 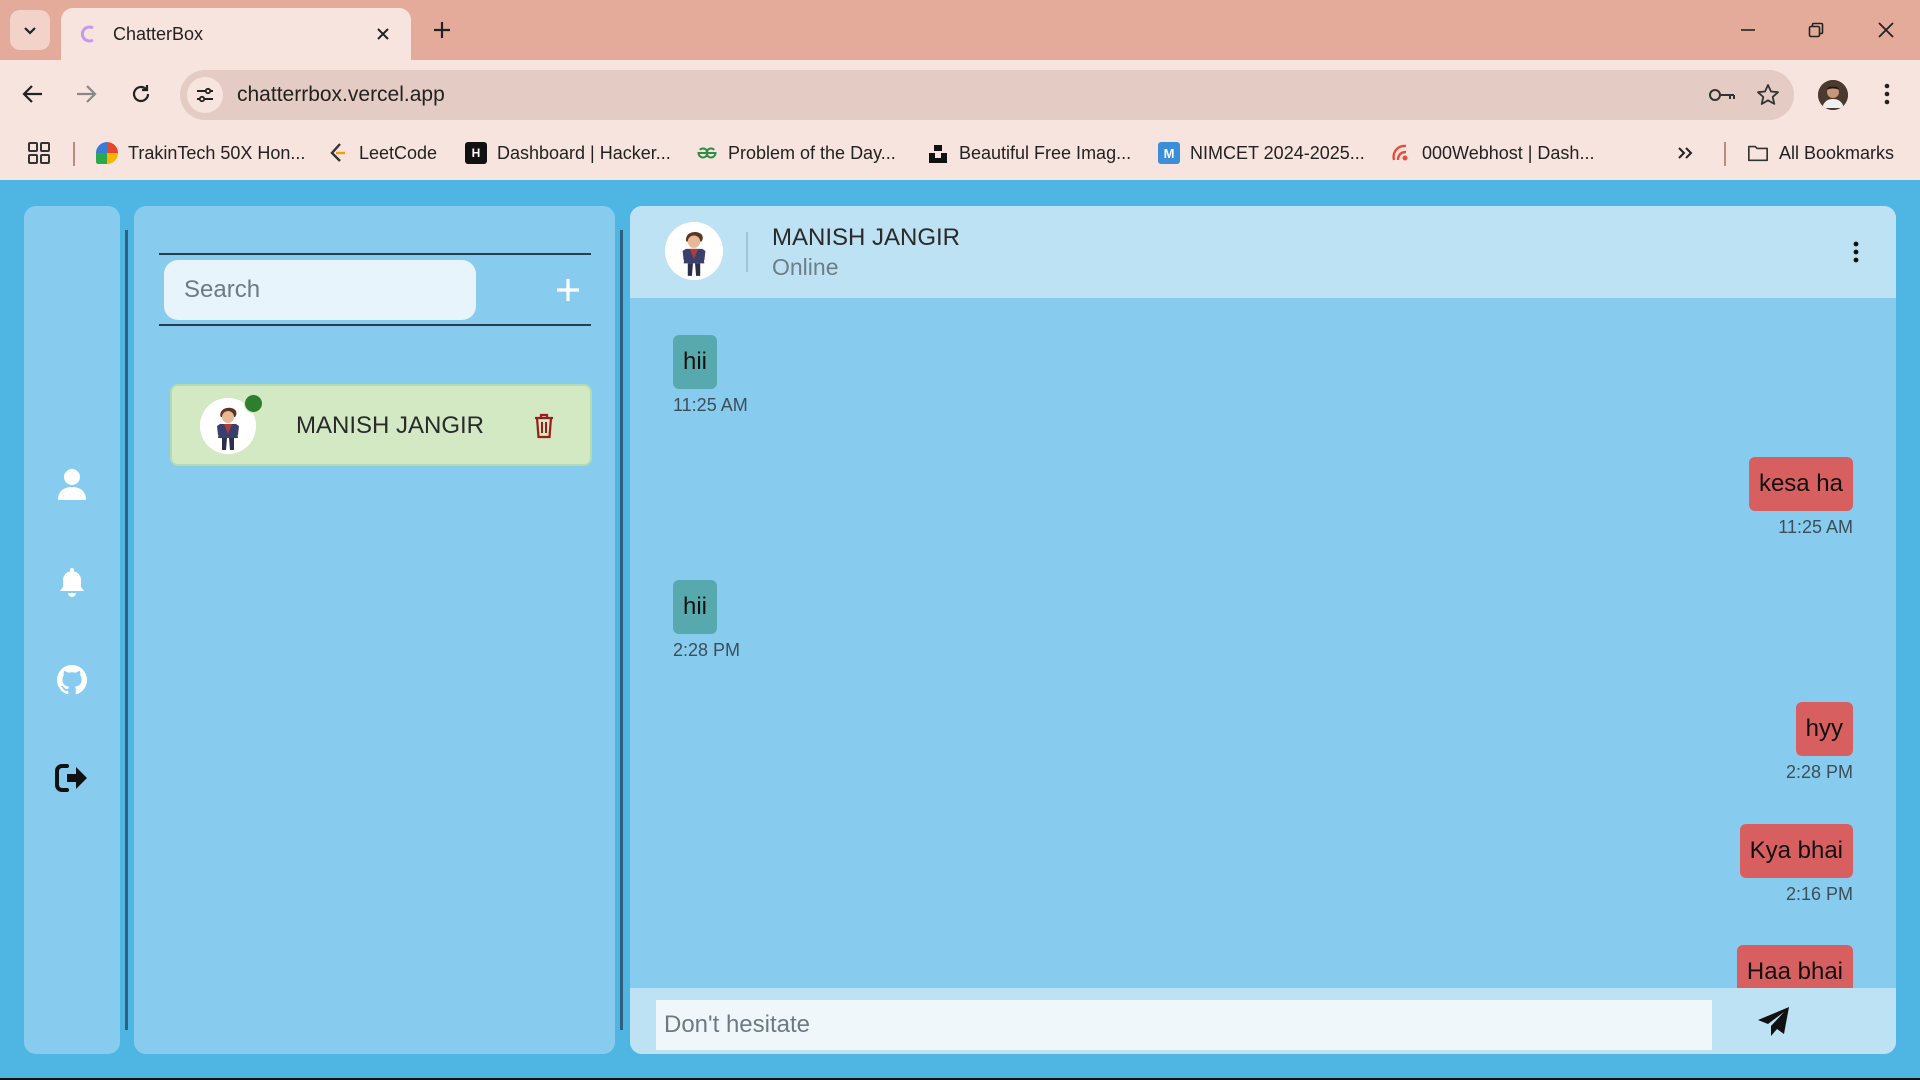 What do you see at coordinates (621, 630) in the screenshot?
I see `contacts-divider` at bounding box center [621, 630].